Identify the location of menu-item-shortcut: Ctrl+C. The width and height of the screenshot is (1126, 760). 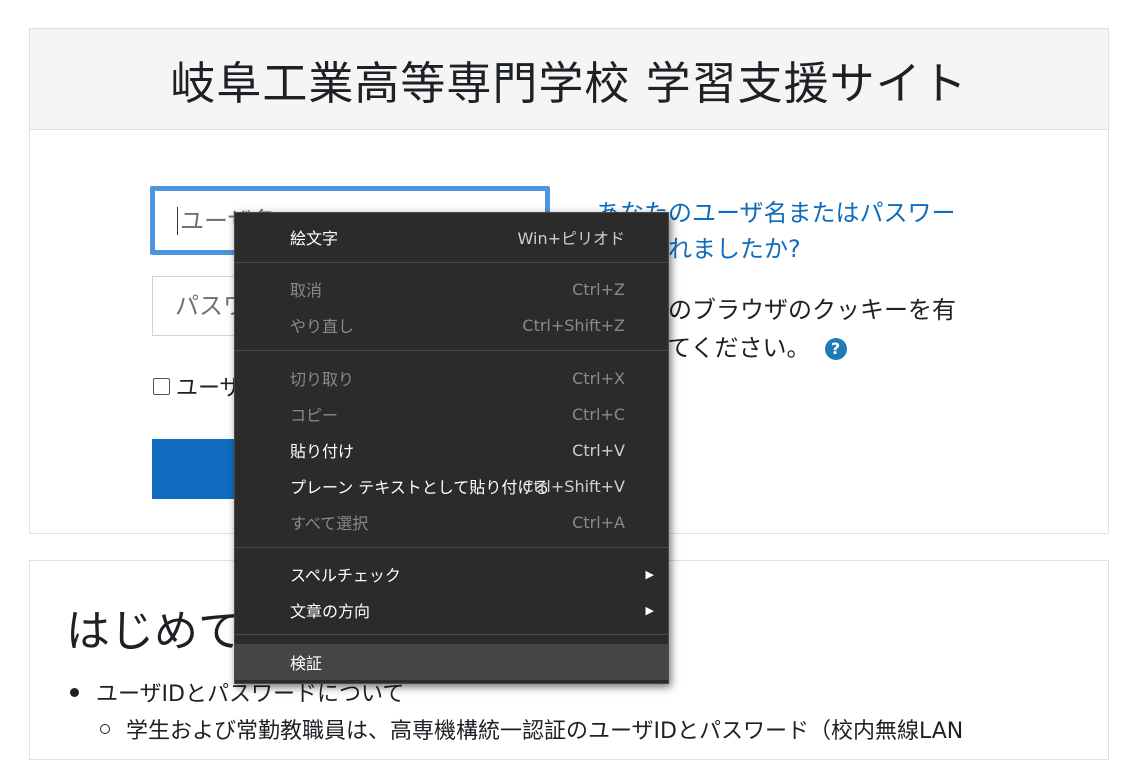
(598, 414).